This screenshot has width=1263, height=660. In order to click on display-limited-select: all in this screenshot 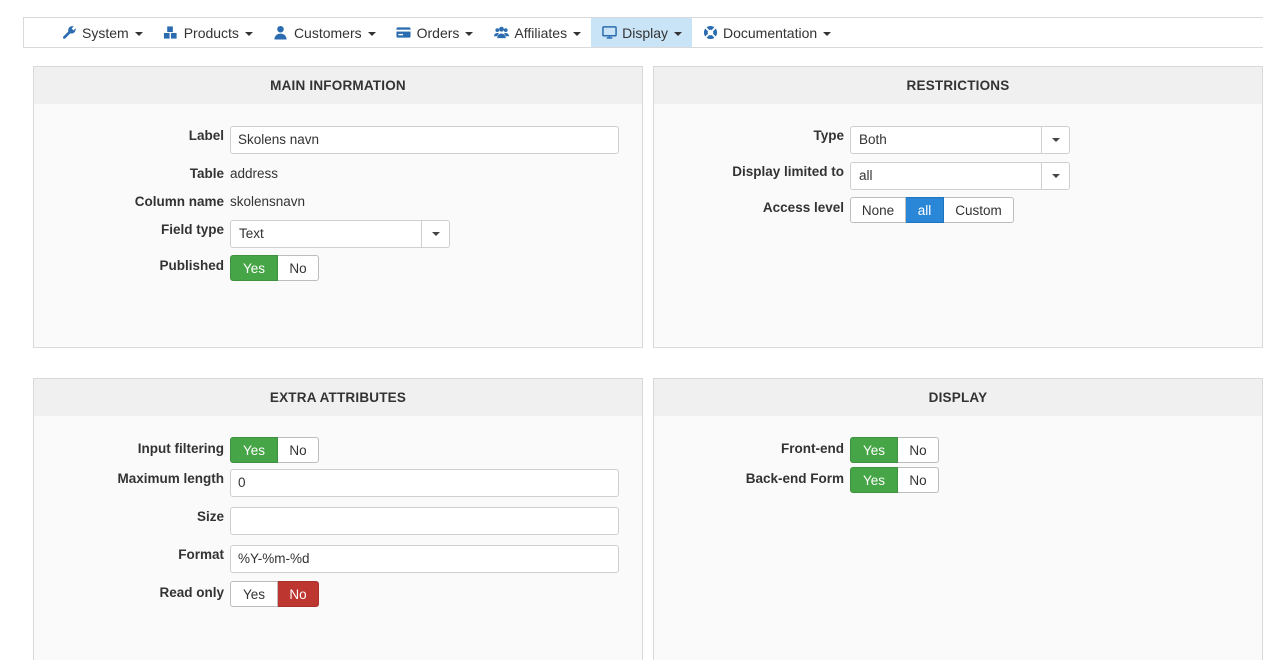, I will do `click(960, 176)`.